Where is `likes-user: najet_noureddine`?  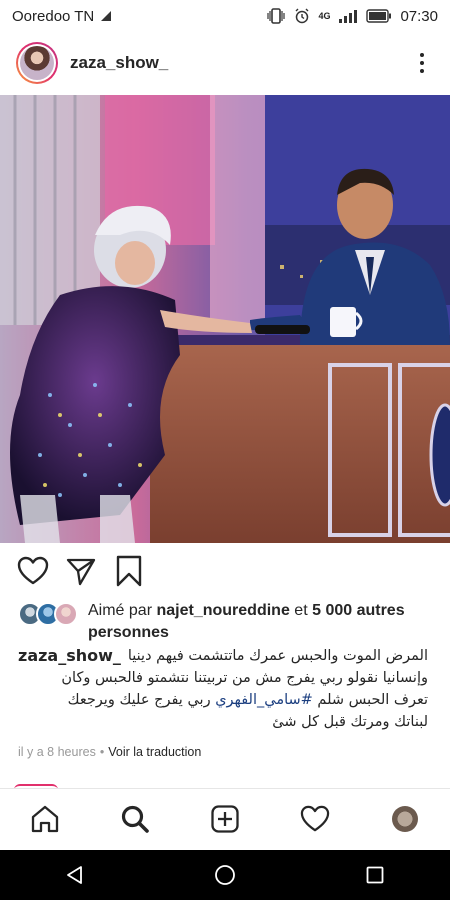
likes-user: najet_noureddine is located at coordinates (222, 610).